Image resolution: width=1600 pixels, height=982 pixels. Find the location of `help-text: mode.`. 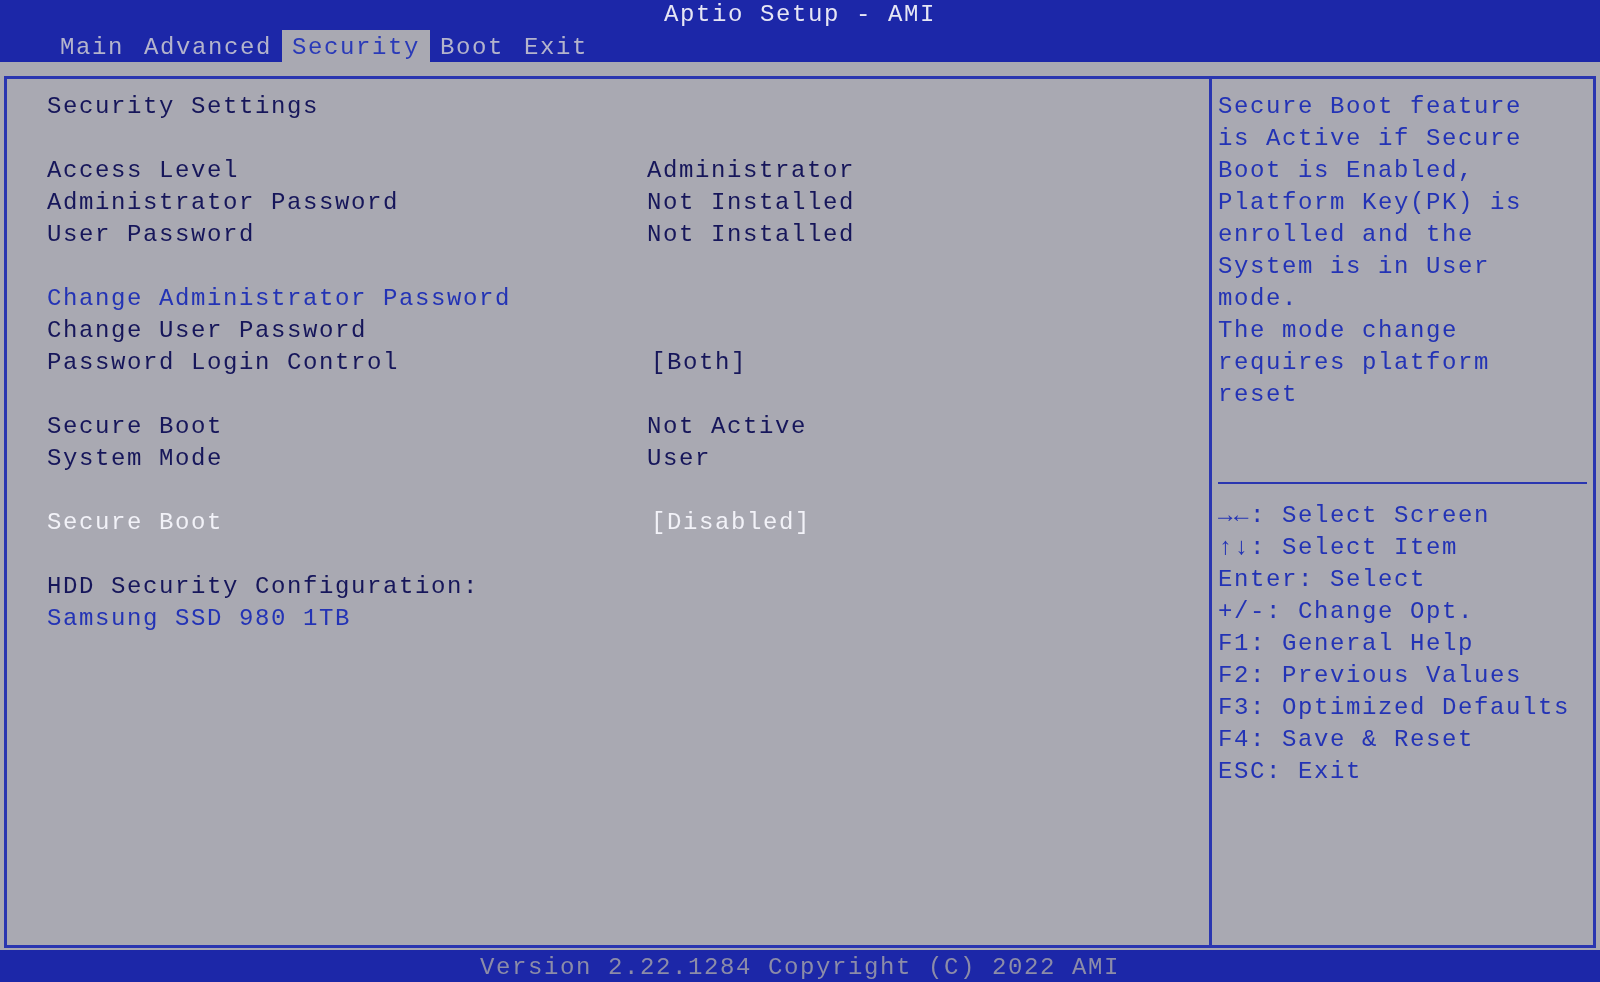

help-text: mode. is located at coordinates (1258, 299).